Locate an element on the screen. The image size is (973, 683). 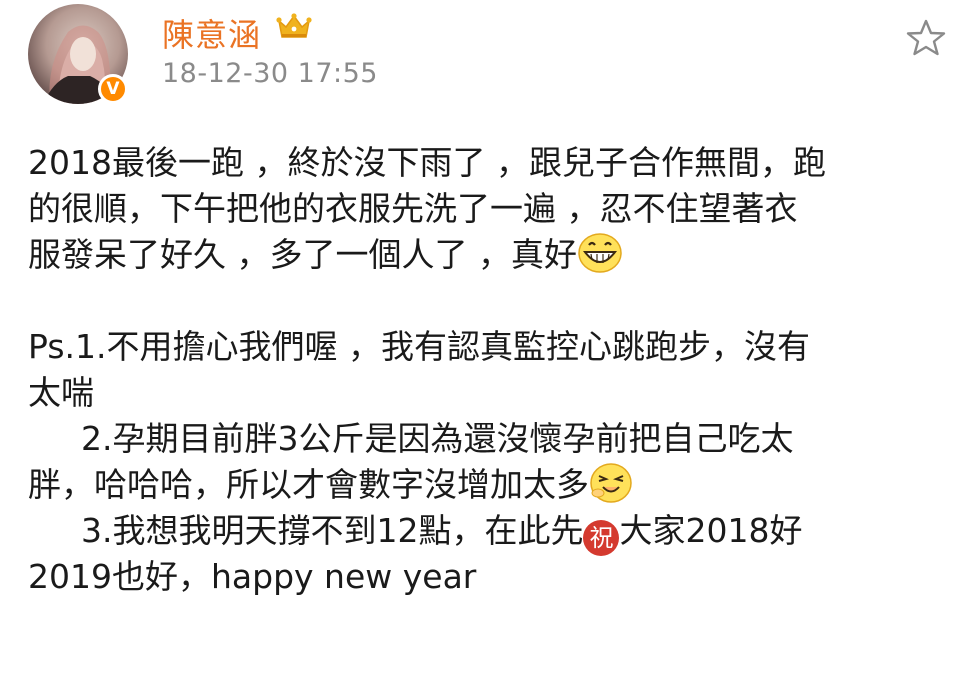
post-line-text: 服發呆了好久 ，多了一個人了 ，真好 is located at coordinates (302, 254).